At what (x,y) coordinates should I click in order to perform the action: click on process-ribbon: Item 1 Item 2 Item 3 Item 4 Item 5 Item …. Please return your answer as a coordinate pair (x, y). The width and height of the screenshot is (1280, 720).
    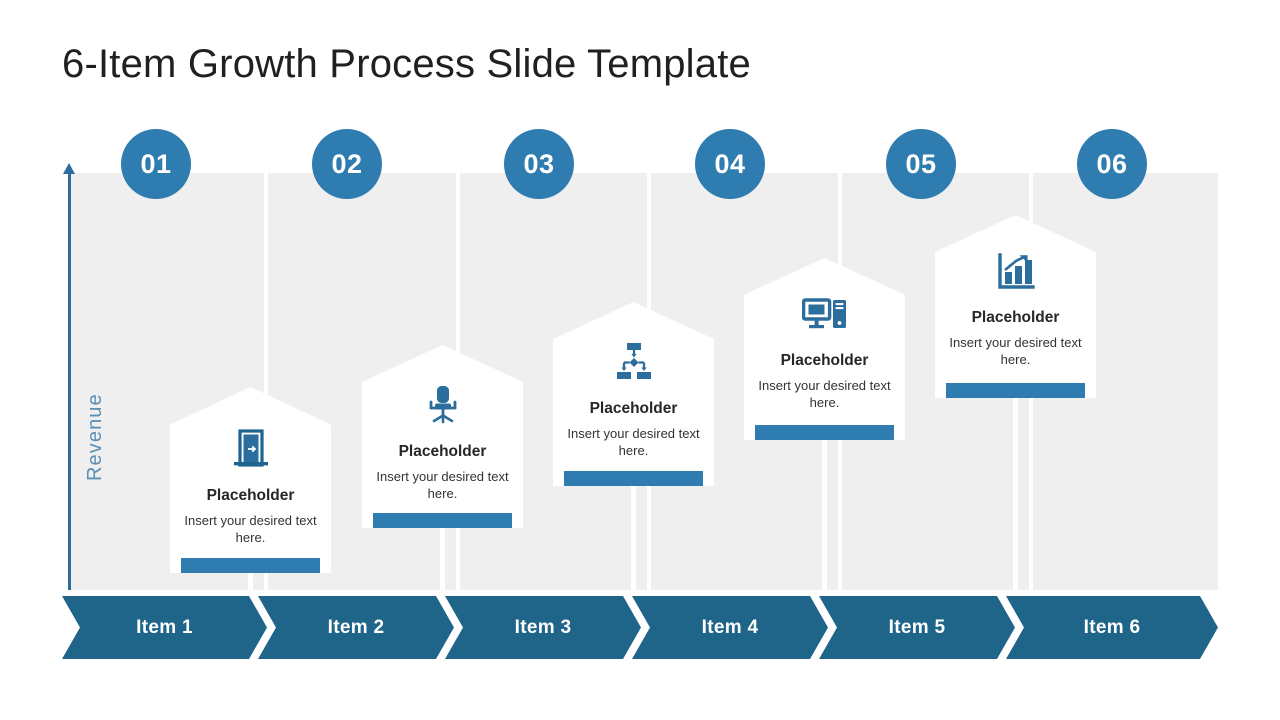
    Looking at the image, I should click on (640, 627).